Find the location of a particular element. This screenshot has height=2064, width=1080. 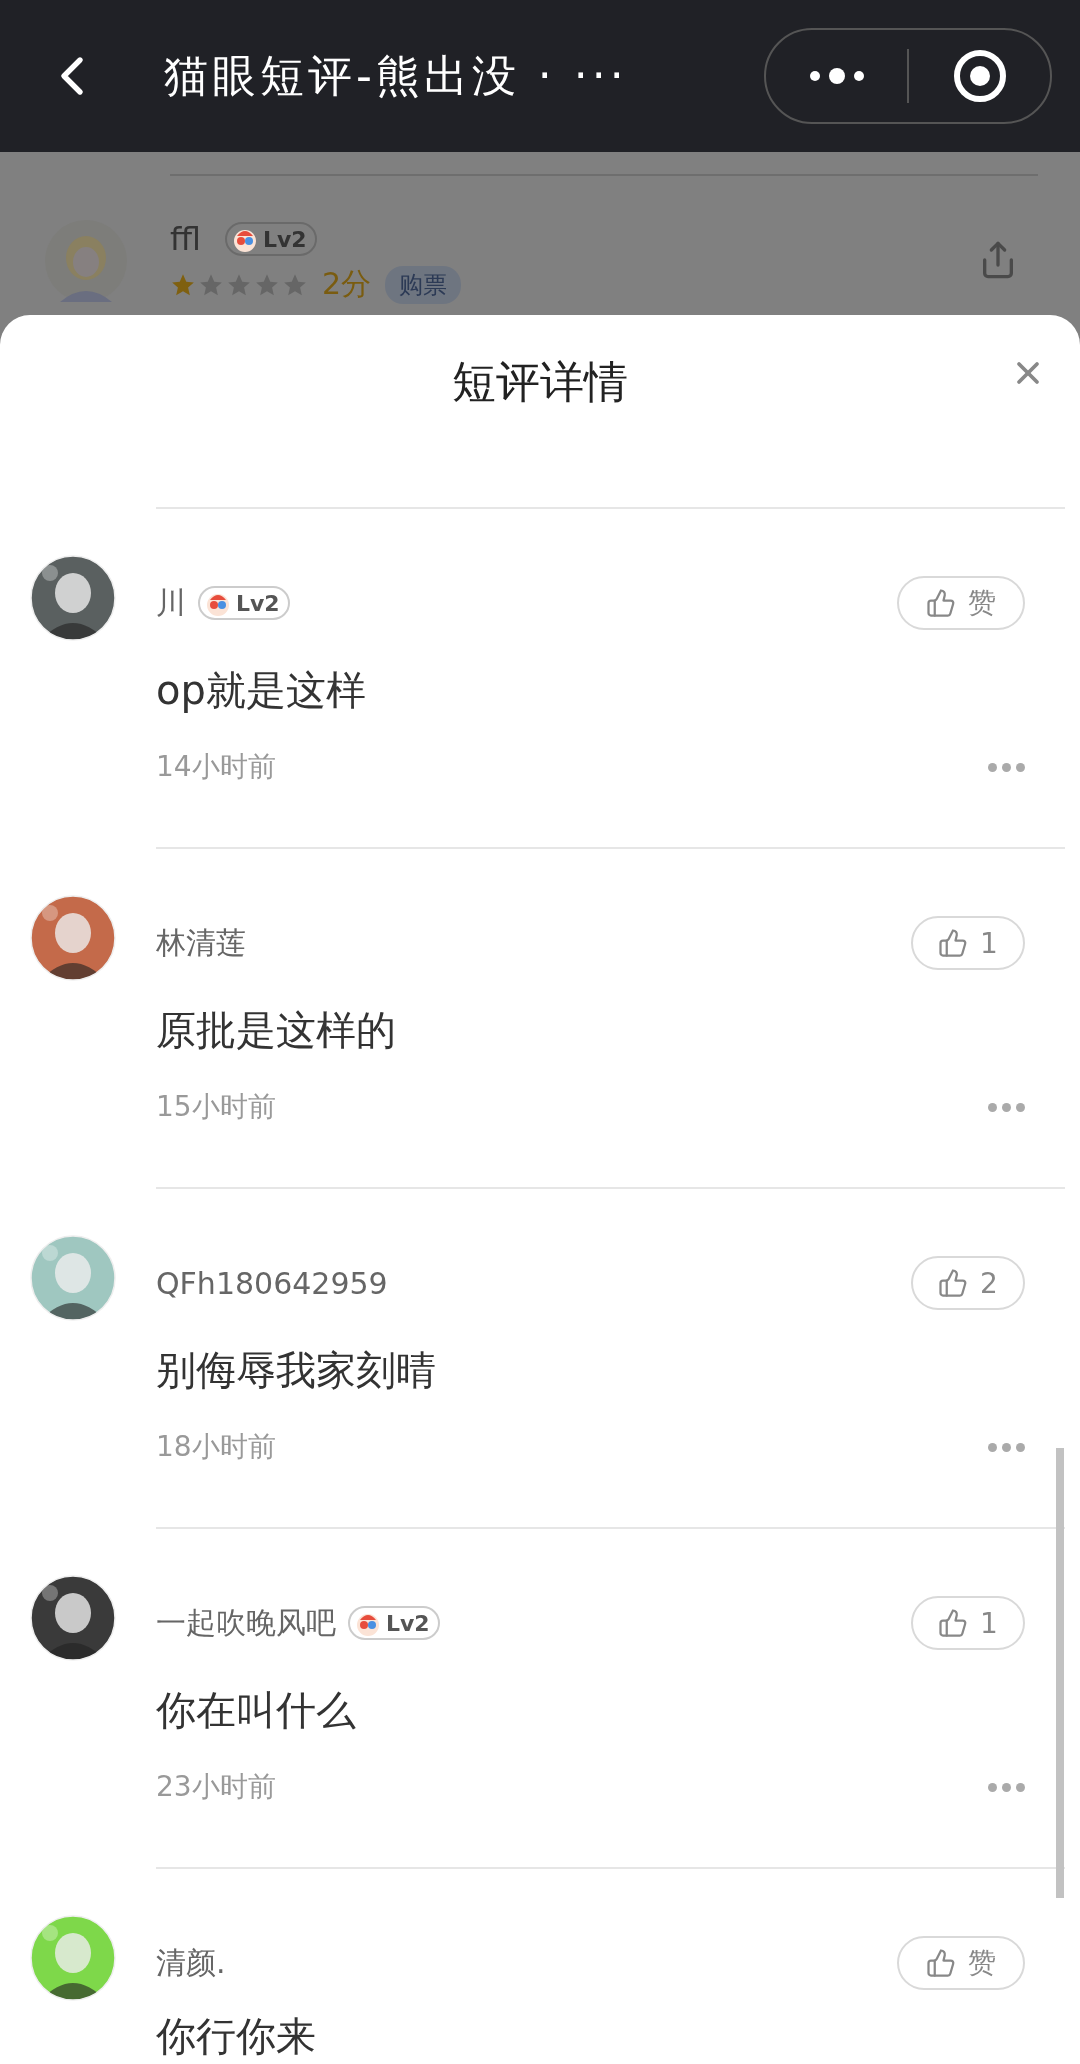

like-button: 2 is located at coordinates (968, 1283).